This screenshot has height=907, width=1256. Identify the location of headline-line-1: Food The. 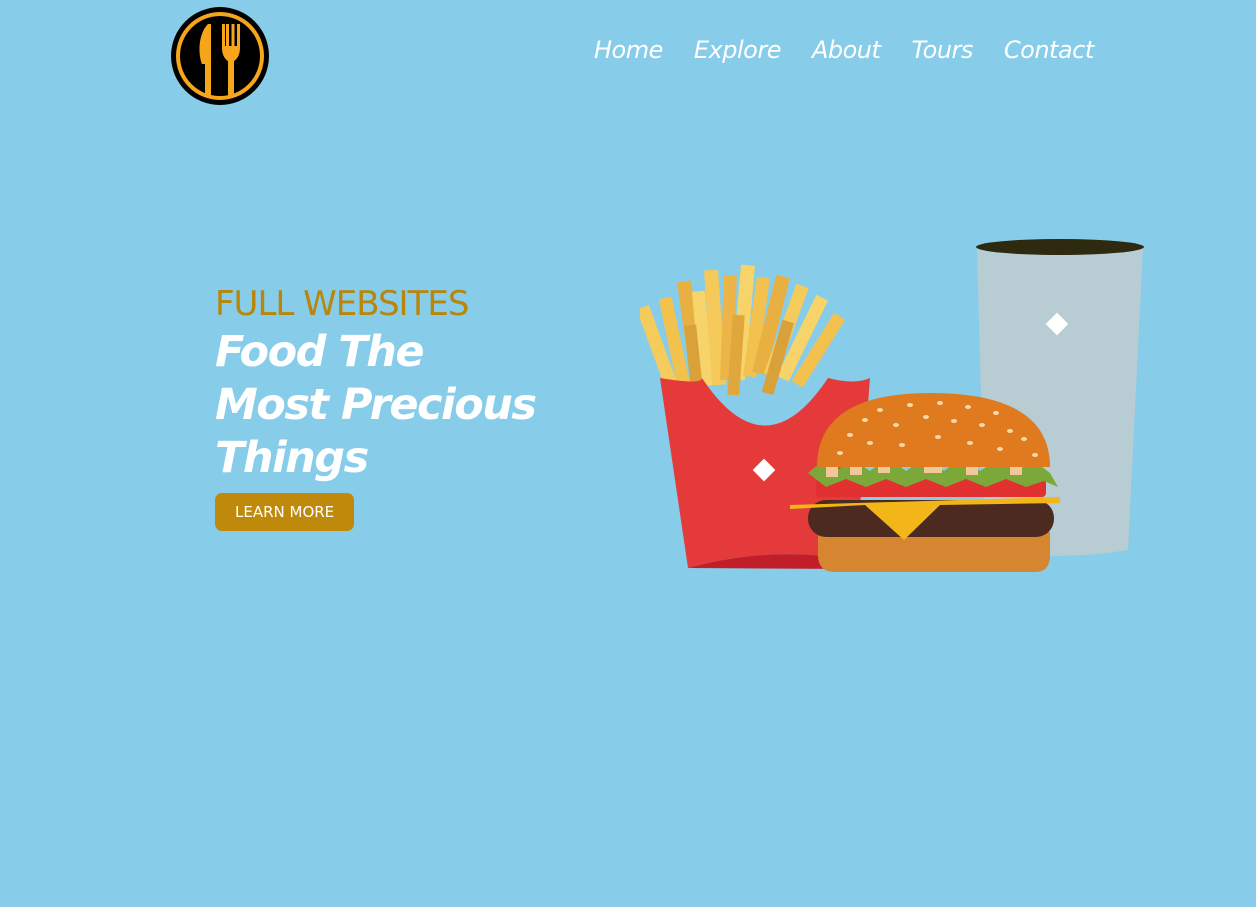
(319, 352).